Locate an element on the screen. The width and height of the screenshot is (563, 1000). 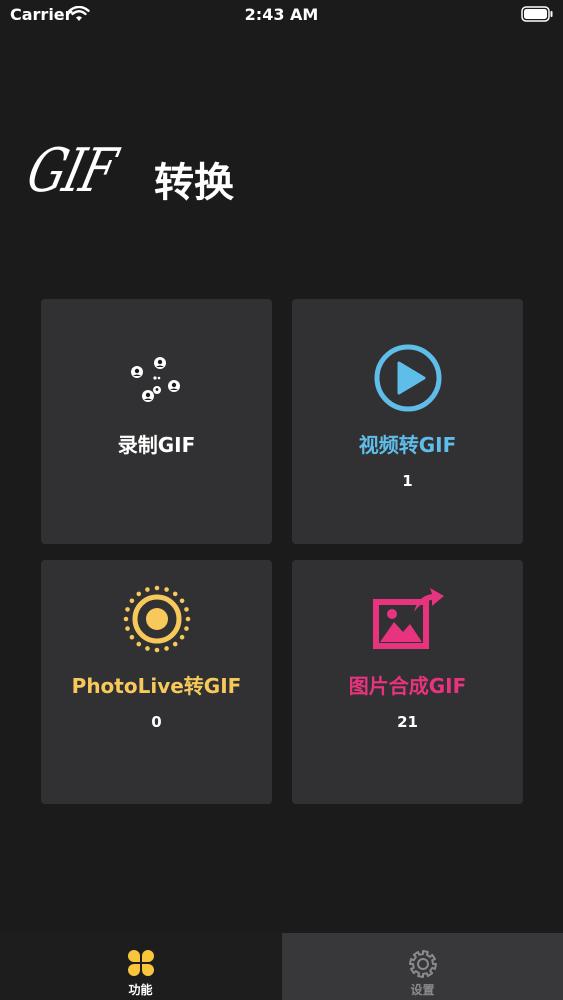
live-photo-icon is located at coordinates (156, 619).